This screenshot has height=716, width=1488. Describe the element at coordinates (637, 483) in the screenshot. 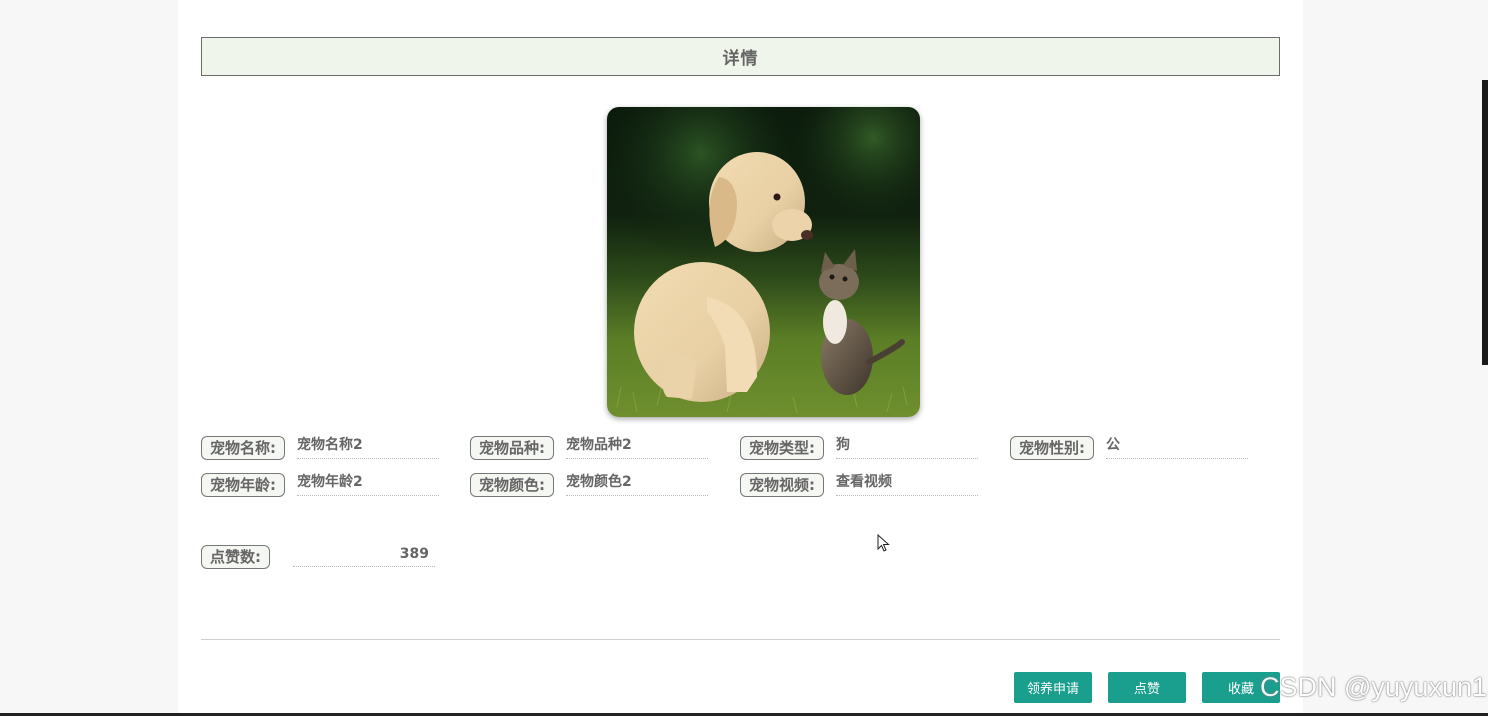

I see `field-value: 宠物颜色2` at that location.